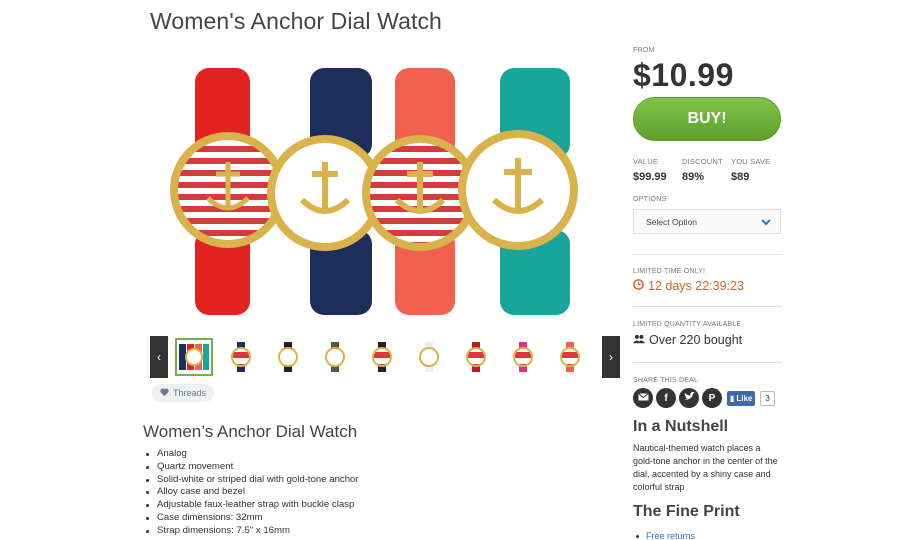 Image resolution: width=914 pixels, height=540 pixels. What do you see at coordinates (740, 177) in the screenshot?
I see `savings-amount: $89` at bounding box center [740, 177].